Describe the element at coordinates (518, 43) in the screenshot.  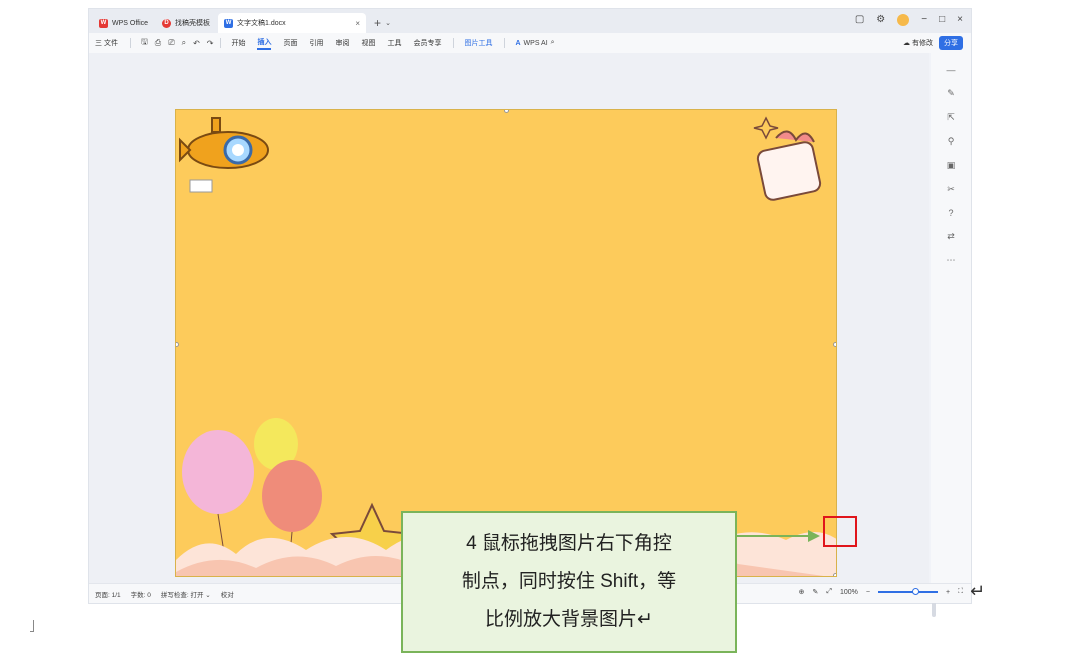
I see `wps-ai-icon: A` at that location.